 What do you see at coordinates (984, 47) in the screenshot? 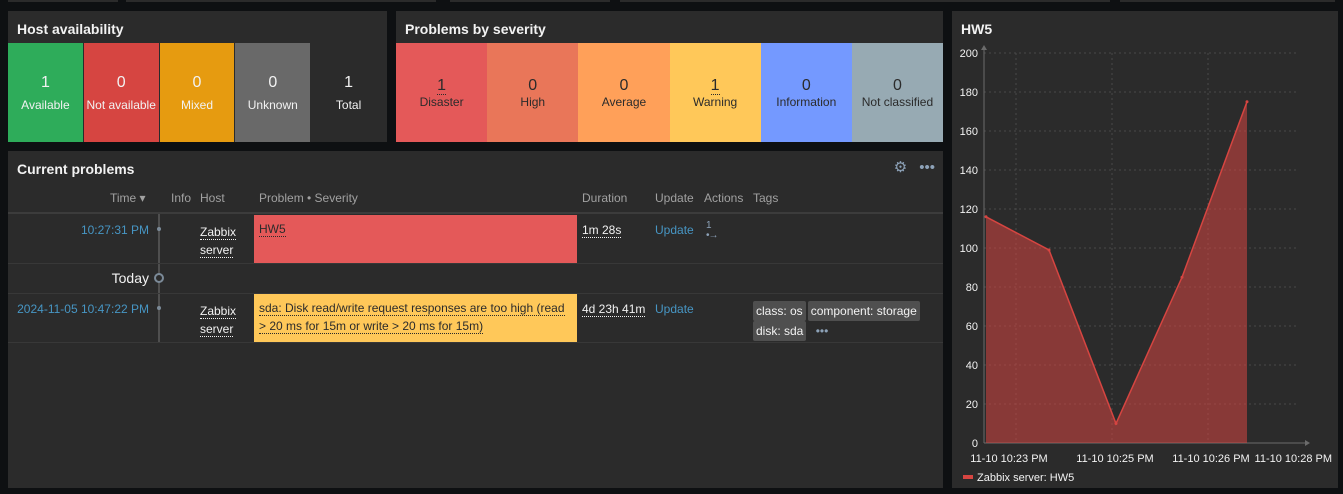
I see `y-axis-arrow` at bounding box center [984, 47].